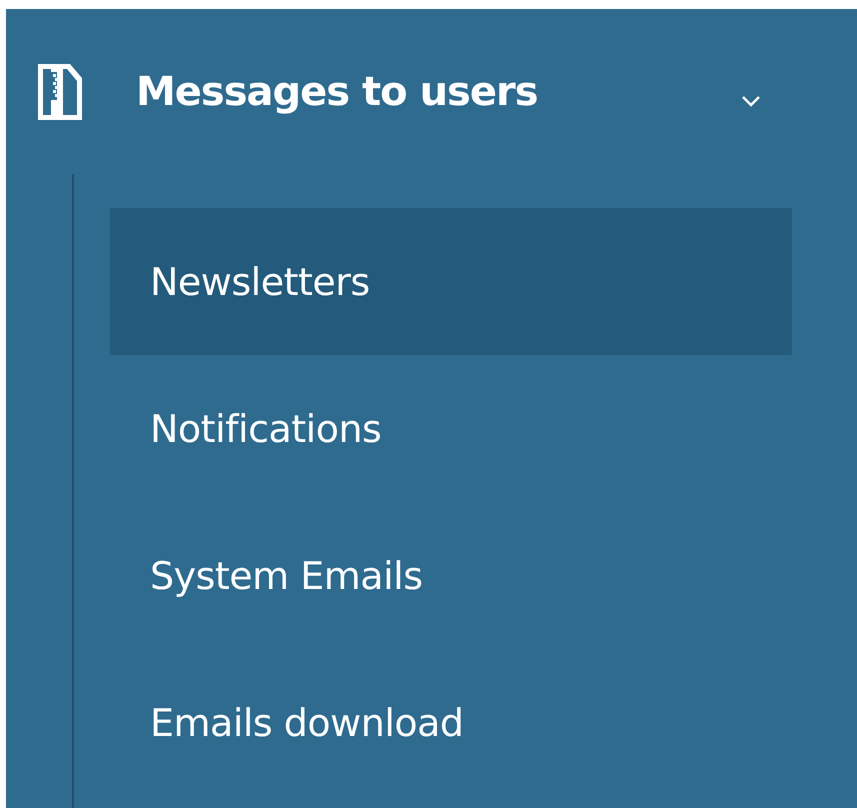 This screenshot has width=857, height=808. What do you see at coordinates (451, 428) in the screenshot?
I see `menu-item: Notifications` at bounding box center [451, 428].